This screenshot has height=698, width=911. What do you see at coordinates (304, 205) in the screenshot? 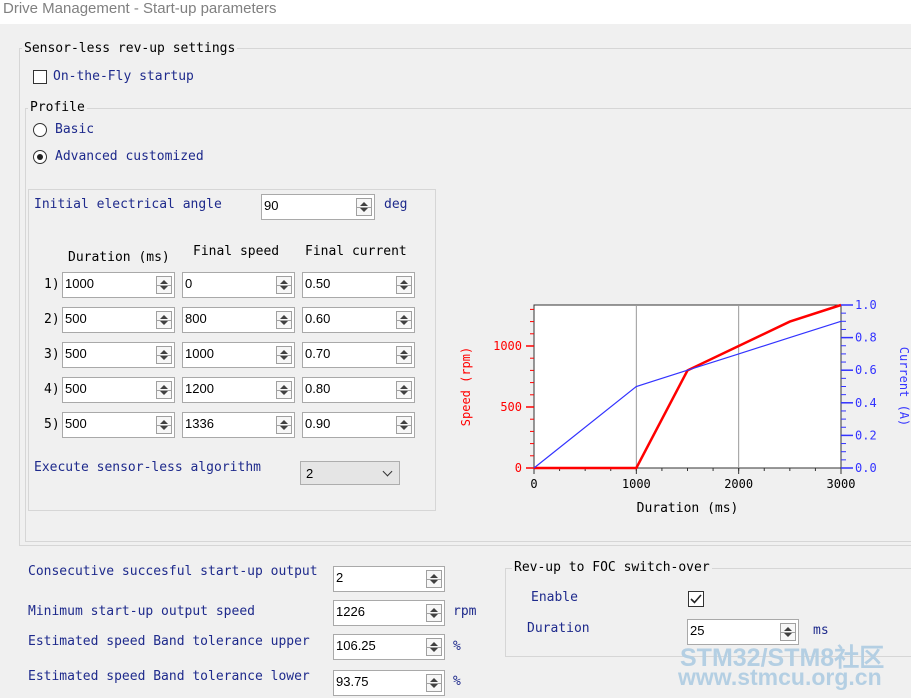
I see `initial-angle-input` at bounding box center [304, 205].